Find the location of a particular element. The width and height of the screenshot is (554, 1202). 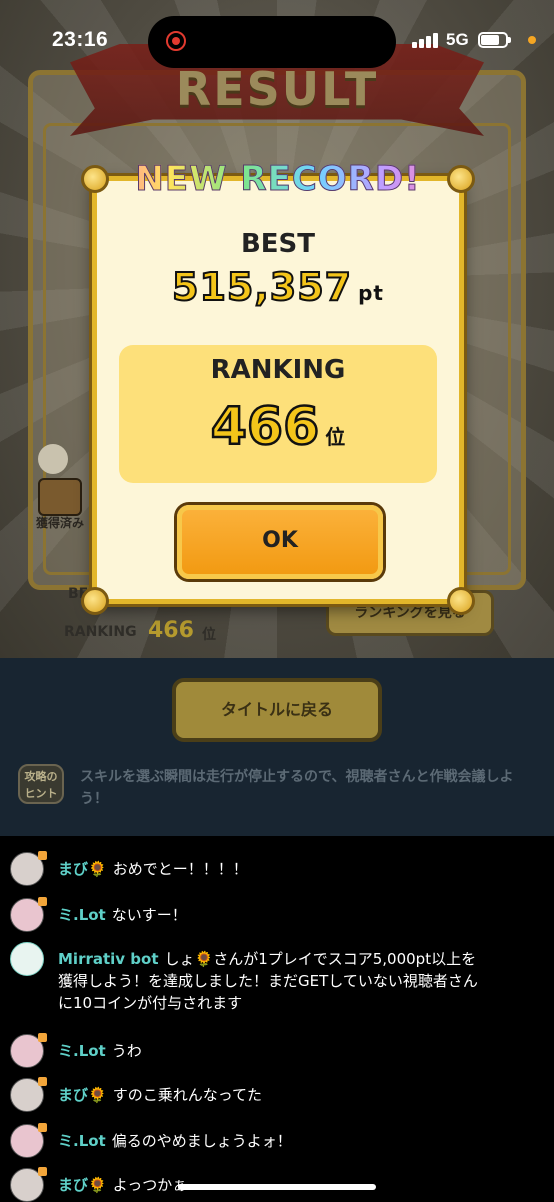

battery-icon is located at coordinates (494, 40).